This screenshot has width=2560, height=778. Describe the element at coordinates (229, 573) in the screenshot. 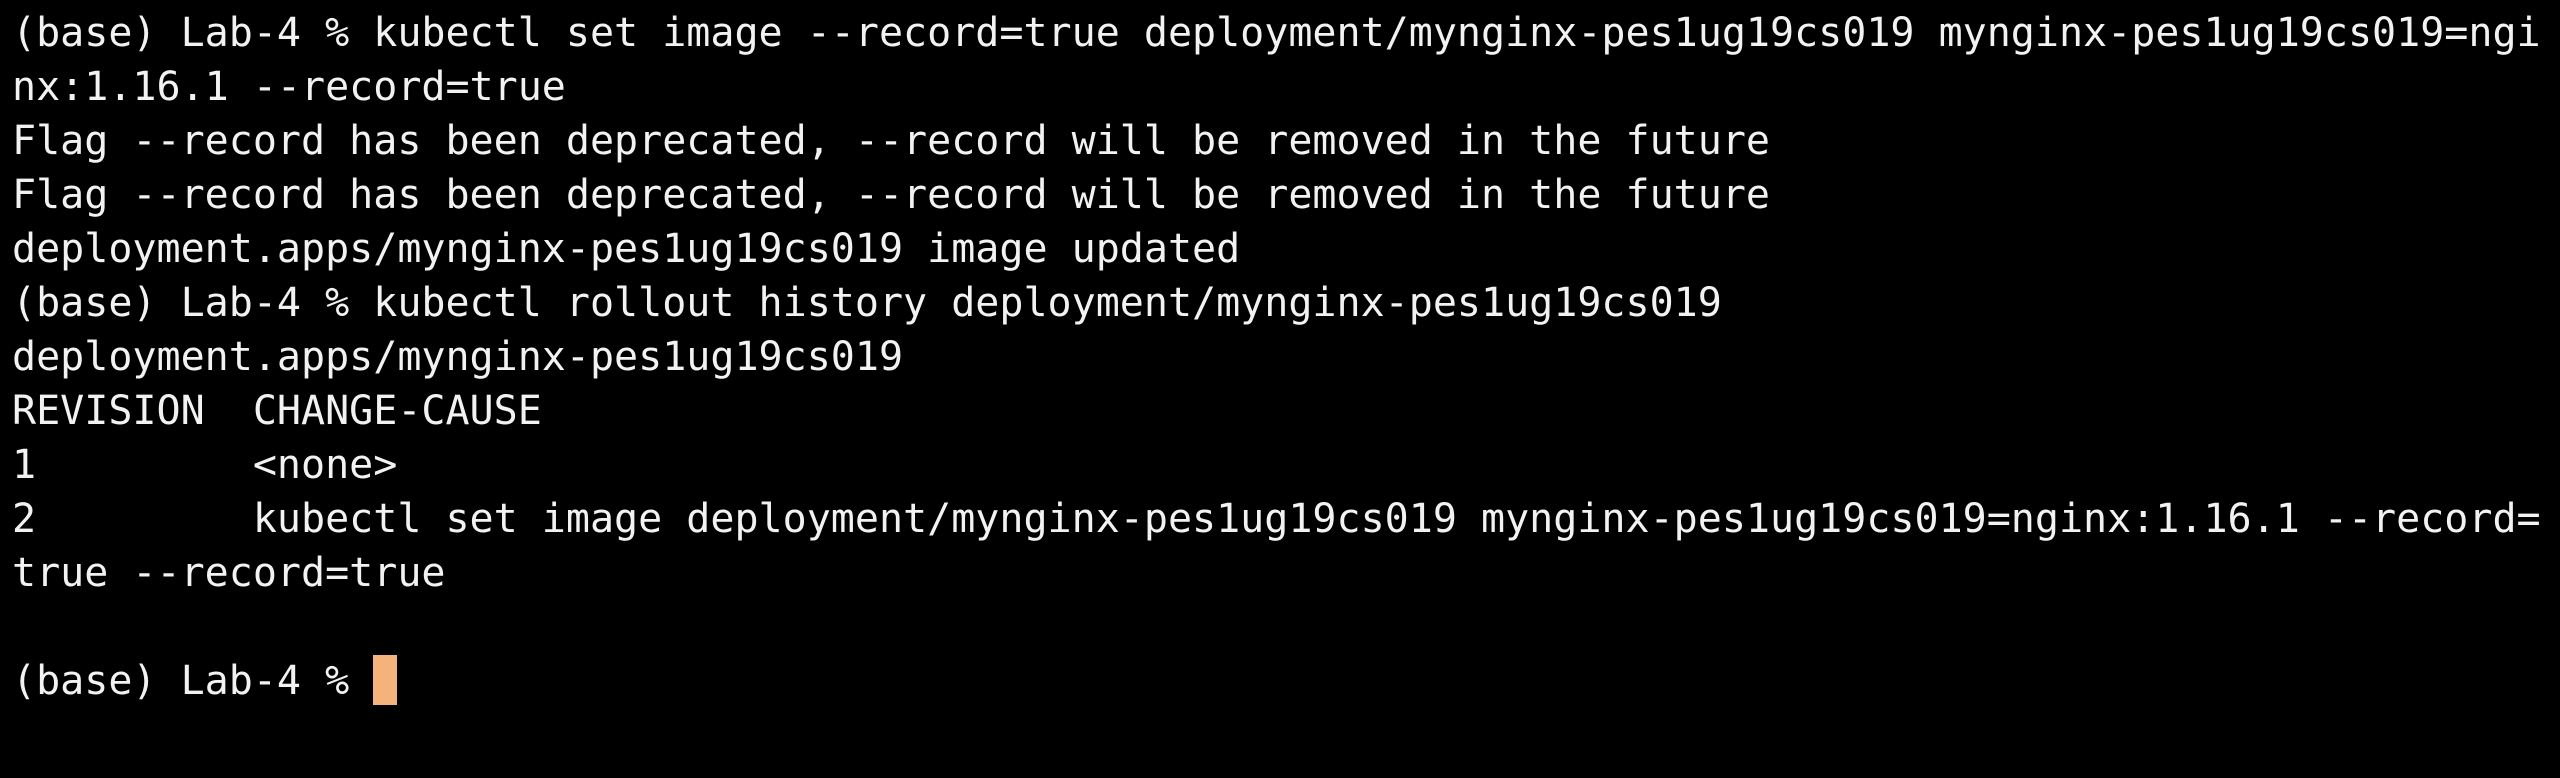

I see `terminal-line: true --record=true` at that location.